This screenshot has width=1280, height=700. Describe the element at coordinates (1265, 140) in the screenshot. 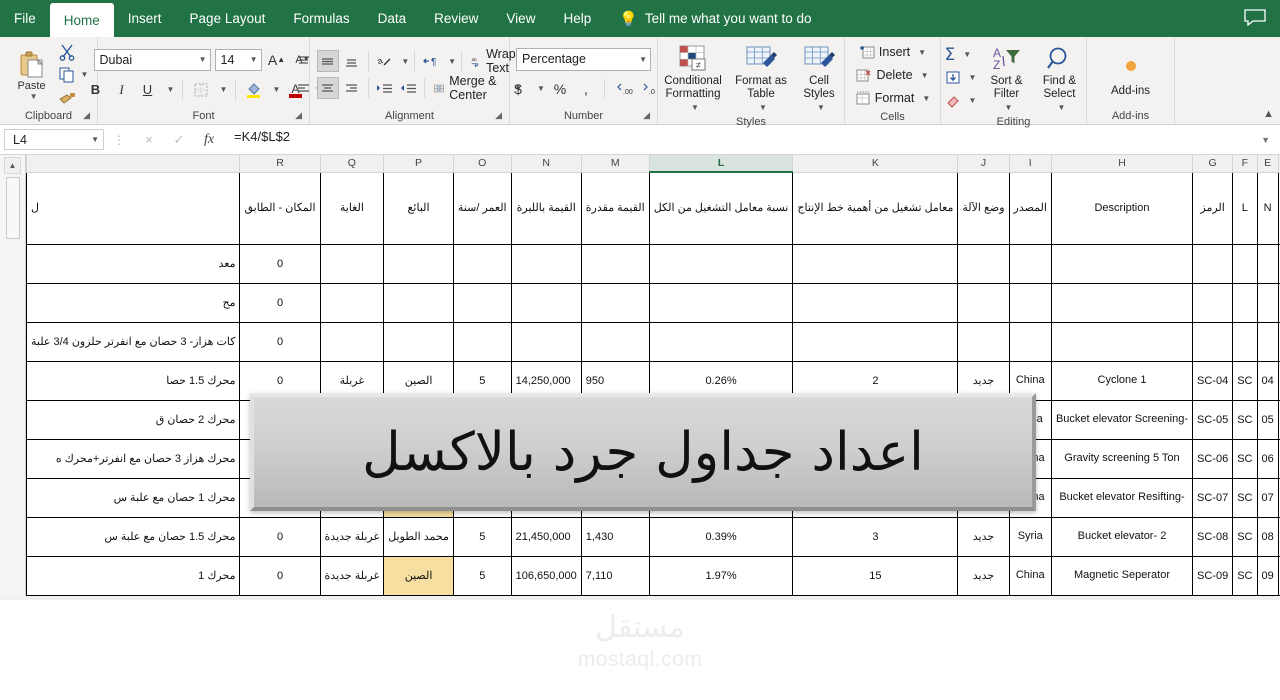

I see `expand-formula-bar-button: ▼` at that location.